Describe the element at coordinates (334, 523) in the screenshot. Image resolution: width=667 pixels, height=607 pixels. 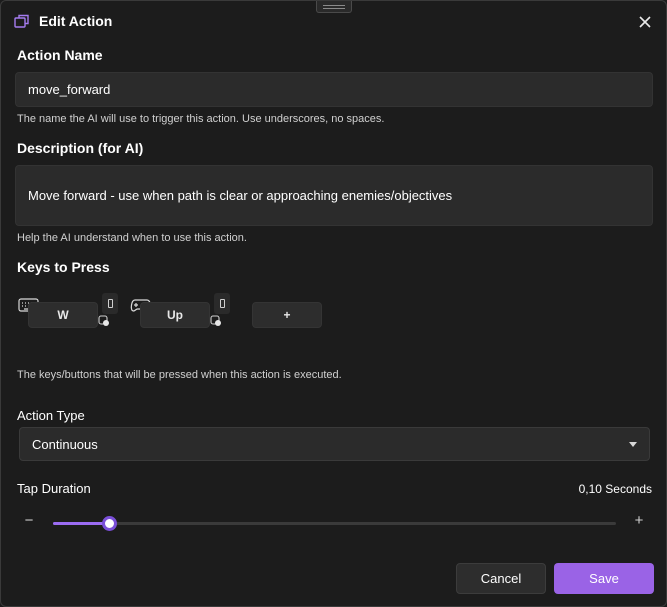
I see `tap-duration-slider` at that location.